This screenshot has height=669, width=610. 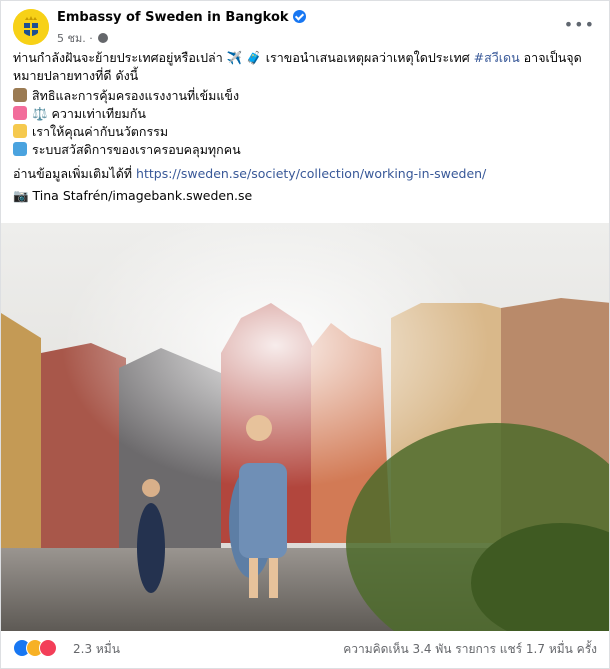 I want to click on swedish-crest-icon, so click(x=31, y=27).